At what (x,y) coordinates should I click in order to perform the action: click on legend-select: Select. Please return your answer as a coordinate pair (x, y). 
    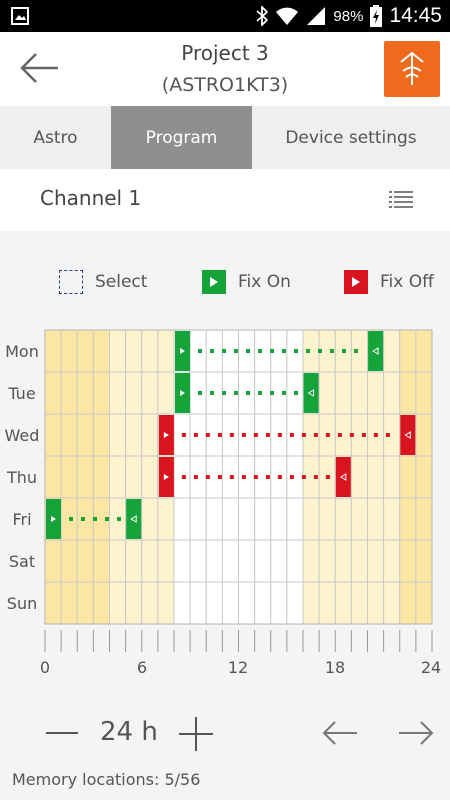
    Looking at the image, I should click on (103, 282).